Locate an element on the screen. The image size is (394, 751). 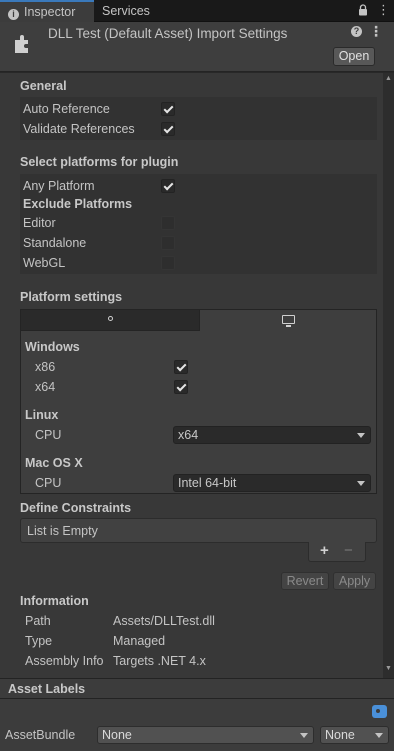
mac-cpu-dropdown: Intel 64-bit is located at coordinates (272, 483).